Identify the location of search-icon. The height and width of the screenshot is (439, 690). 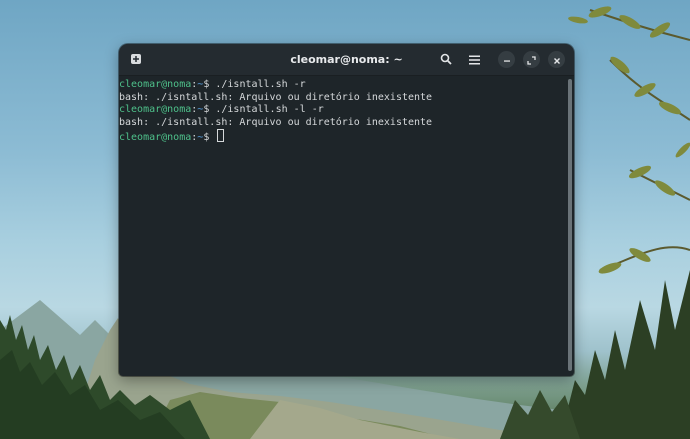
(446, 59).